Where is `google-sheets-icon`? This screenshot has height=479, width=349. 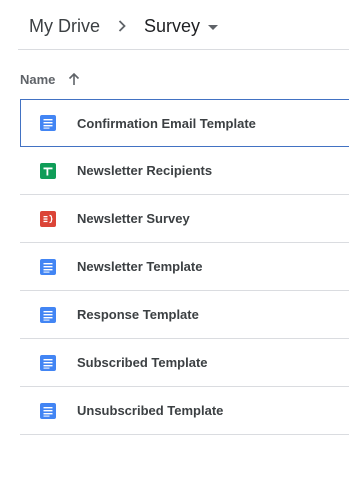 google-sheets-icon is located at coordinates (48, 170).